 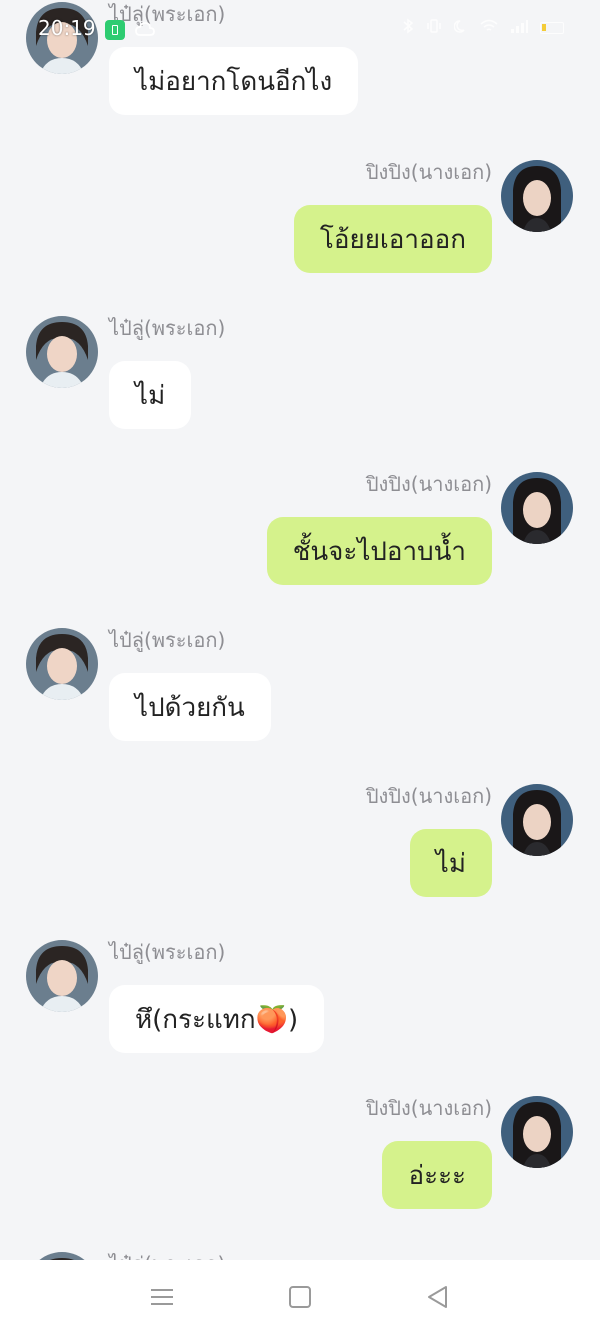 I want to click on home-button, so click(x=300, y=1297).